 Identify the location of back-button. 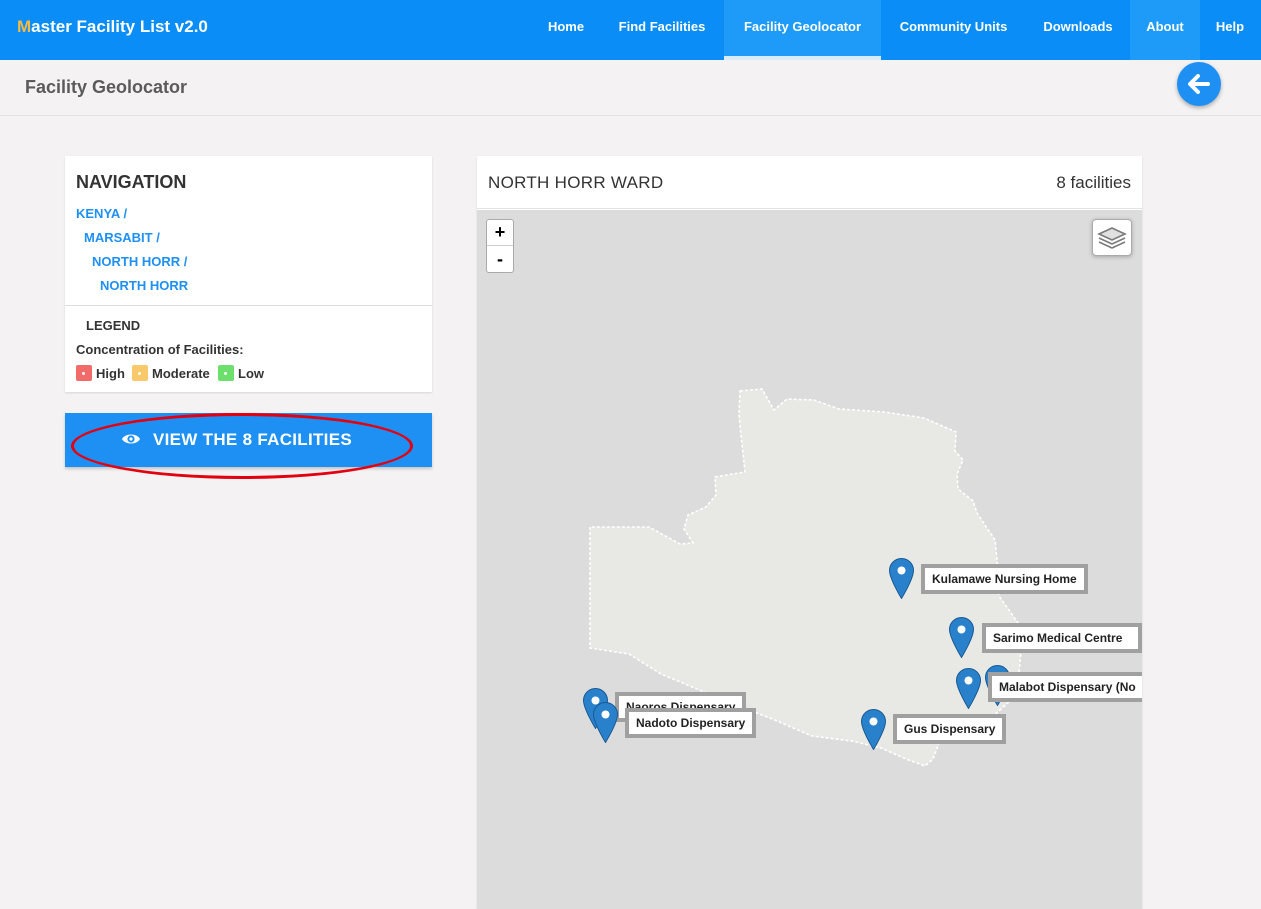
(1199, 84).